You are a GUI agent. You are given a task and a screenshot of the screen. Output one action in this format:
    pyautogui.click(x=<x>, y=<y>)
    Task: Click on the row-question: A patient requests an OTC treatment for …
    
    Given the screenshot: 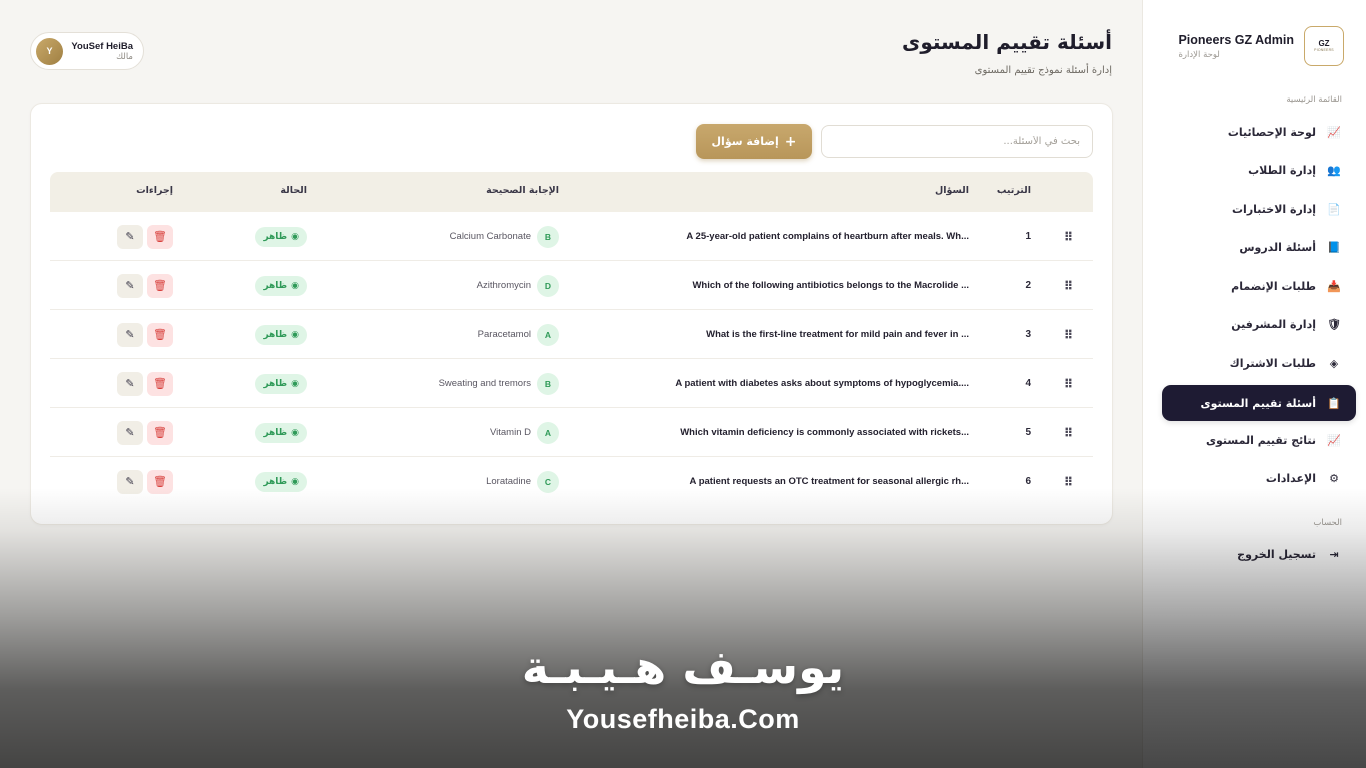 What is the action you would take?
    pyautogui.click(x=829, y=481)
    